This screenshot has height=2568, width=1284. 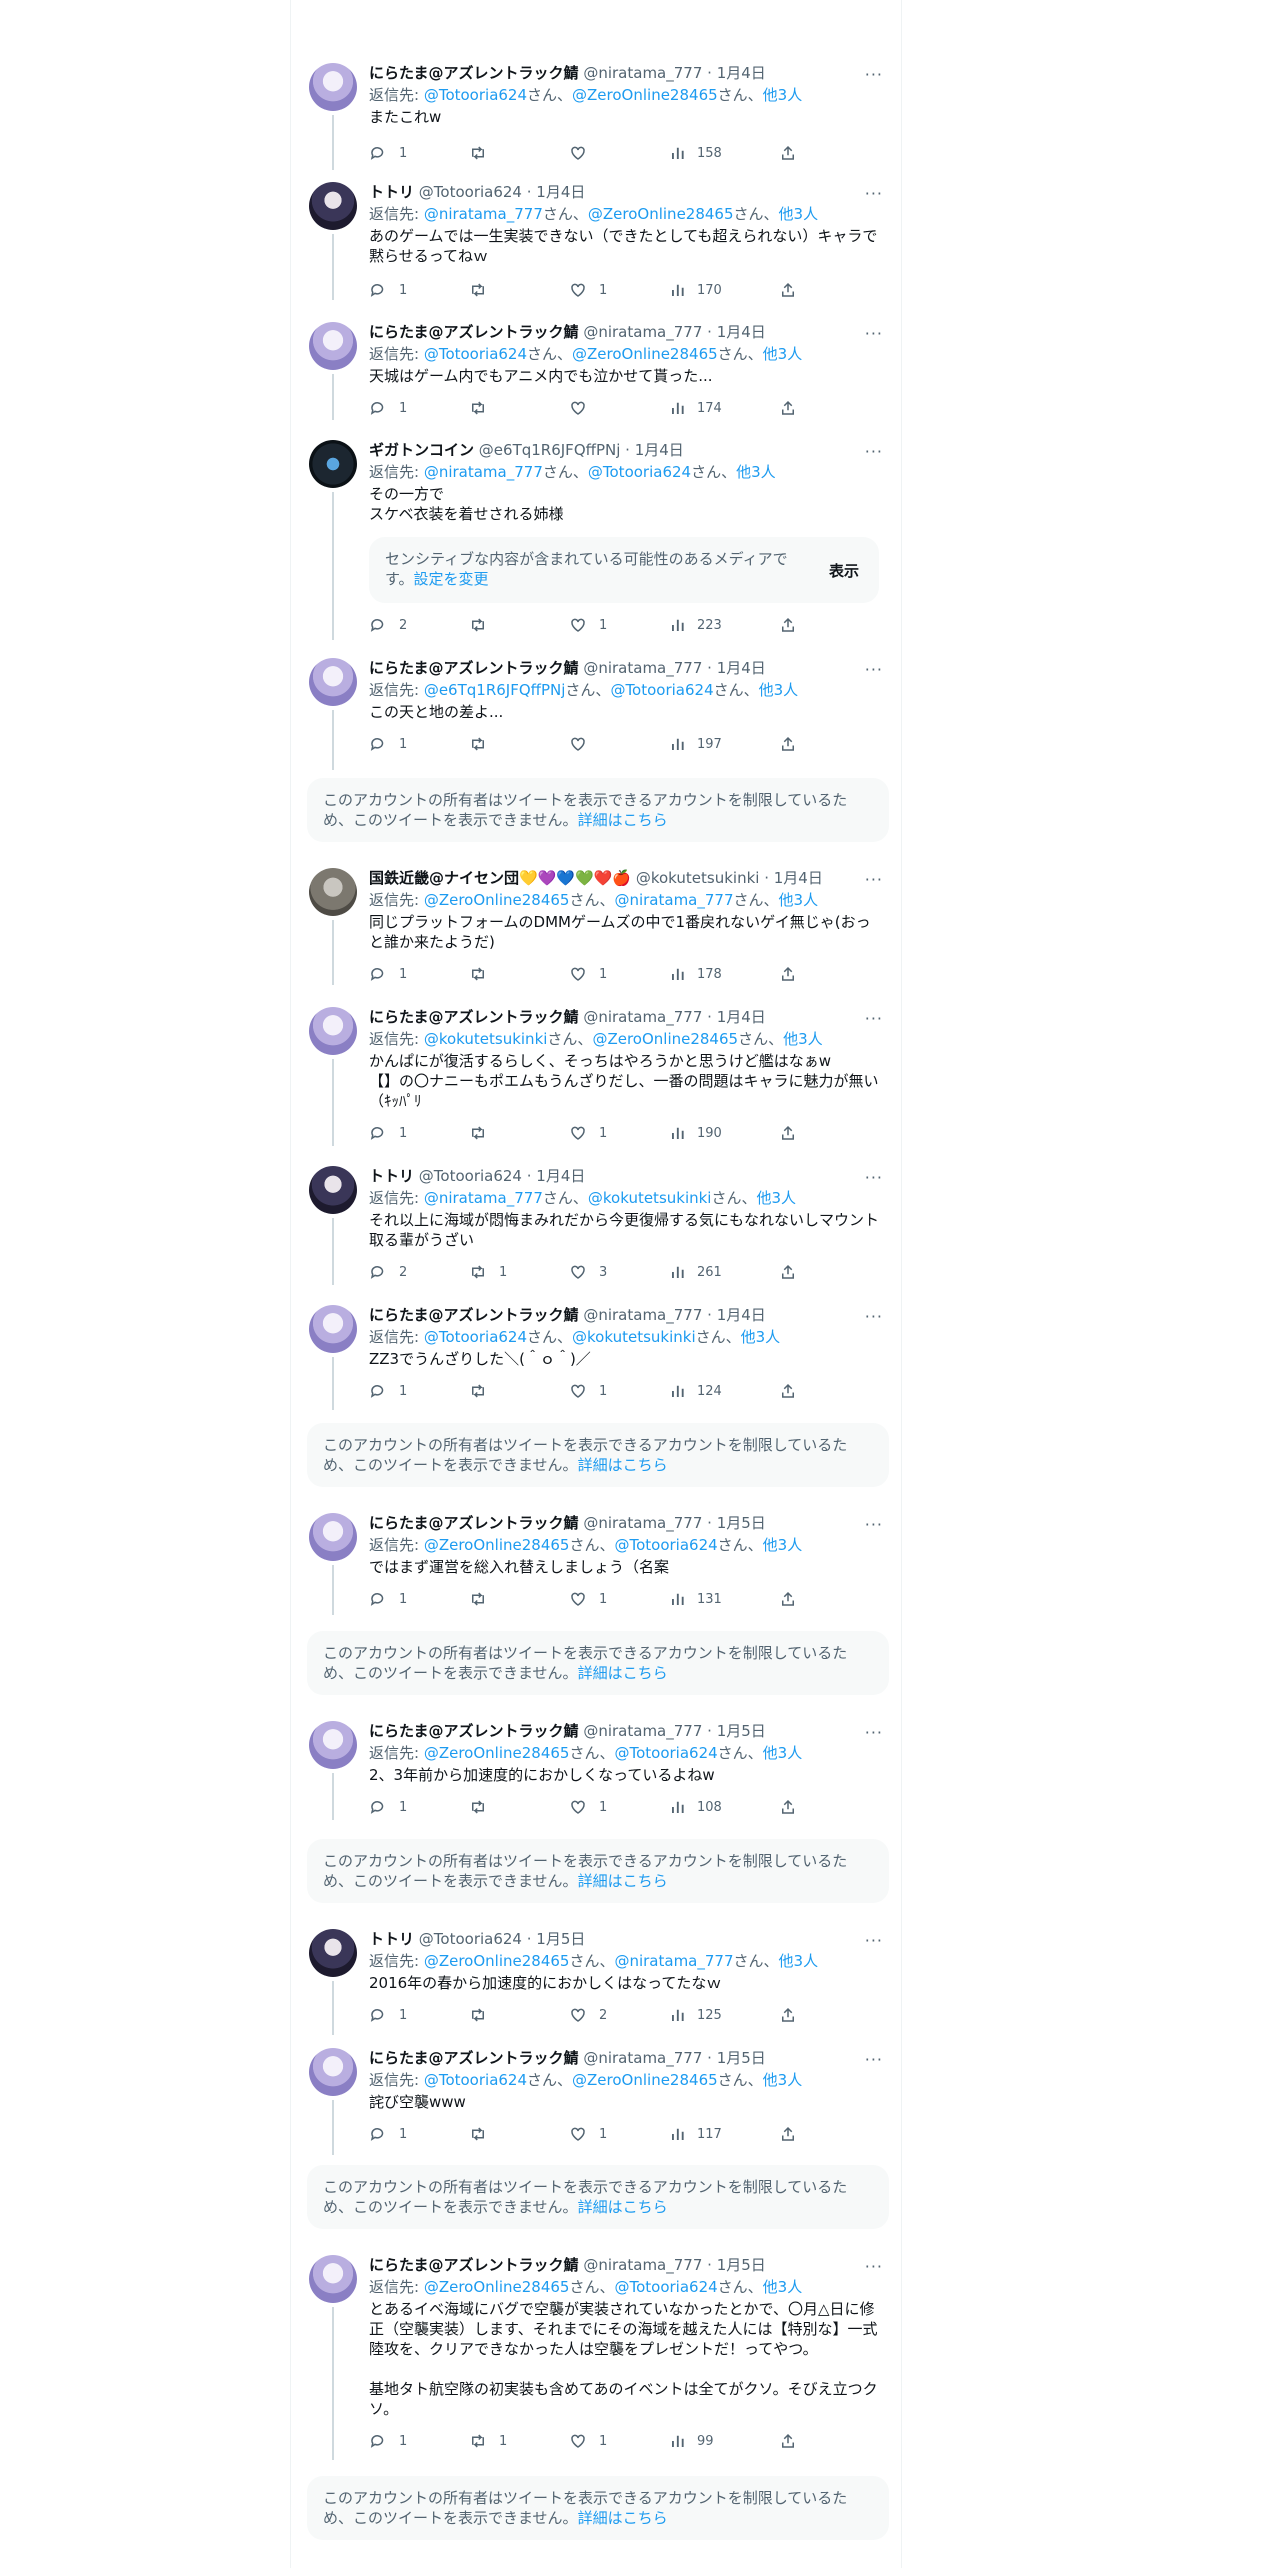 I want to click on views-button: 158, so click(x=695, y=153).